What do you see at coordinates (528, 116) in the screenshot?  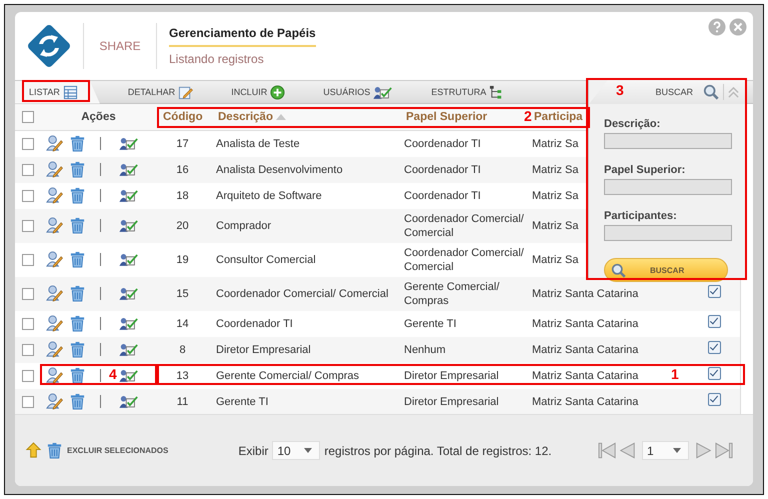 I see `annotation-number: 2` at bounding box center [528, 116].